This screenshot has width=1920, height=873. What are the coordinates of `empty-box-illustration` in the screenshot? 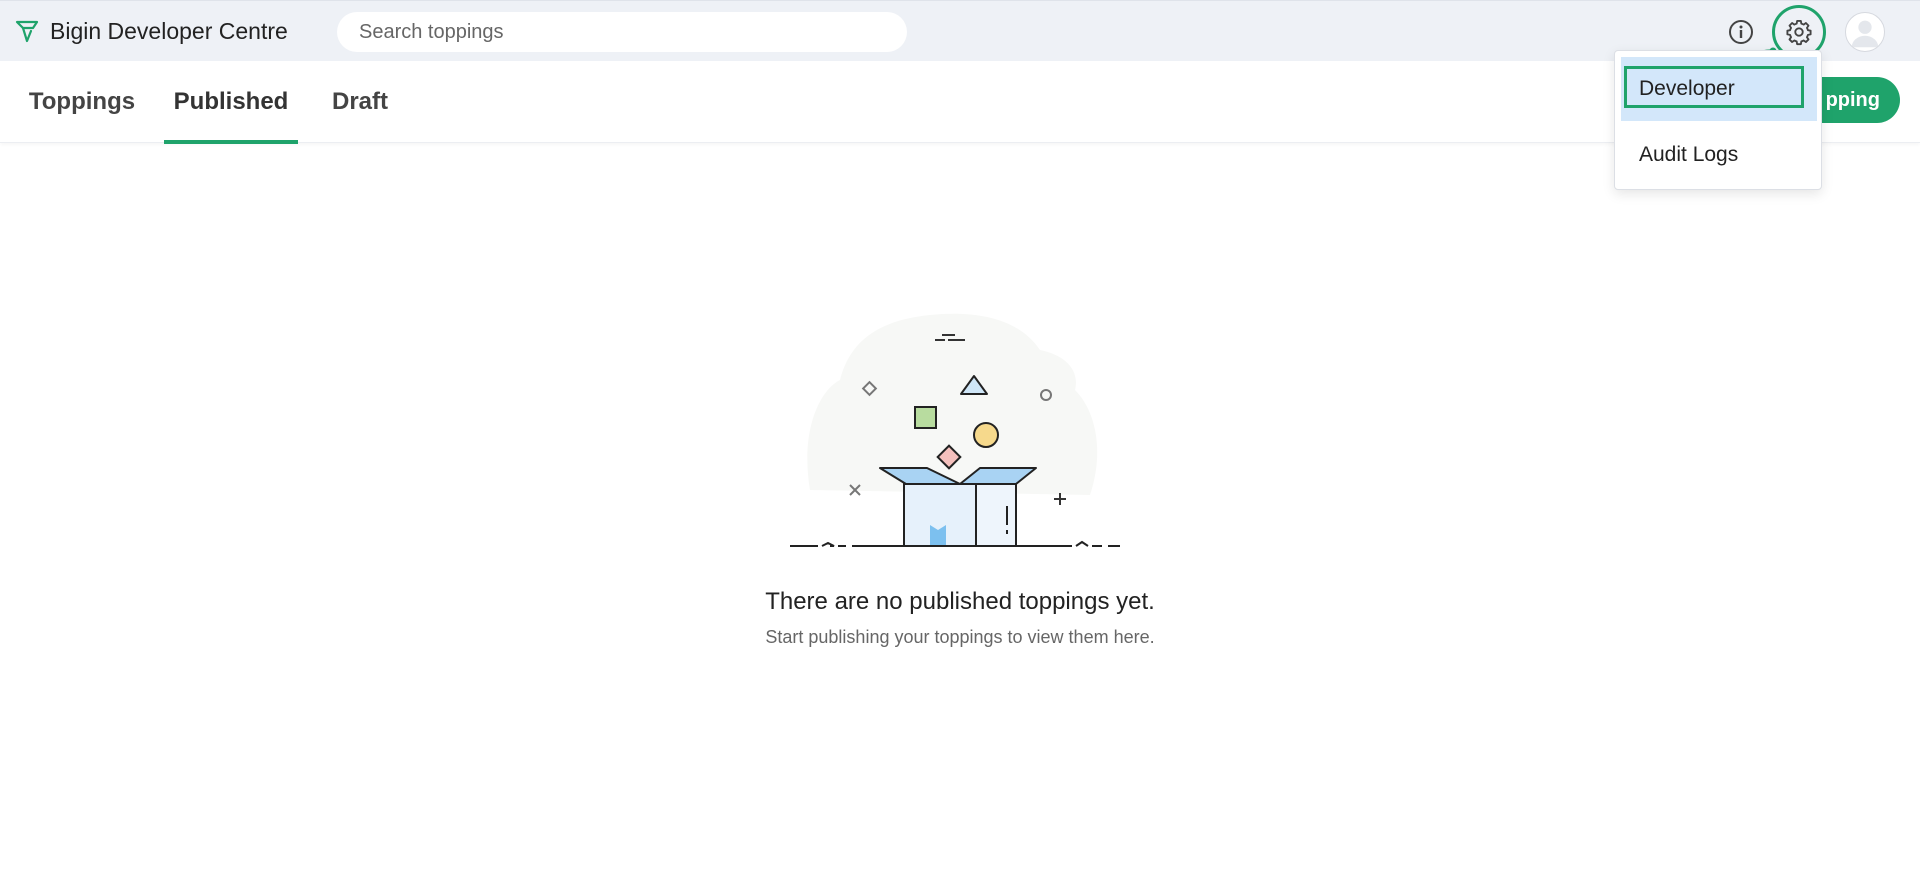 It's located at (955, 430).